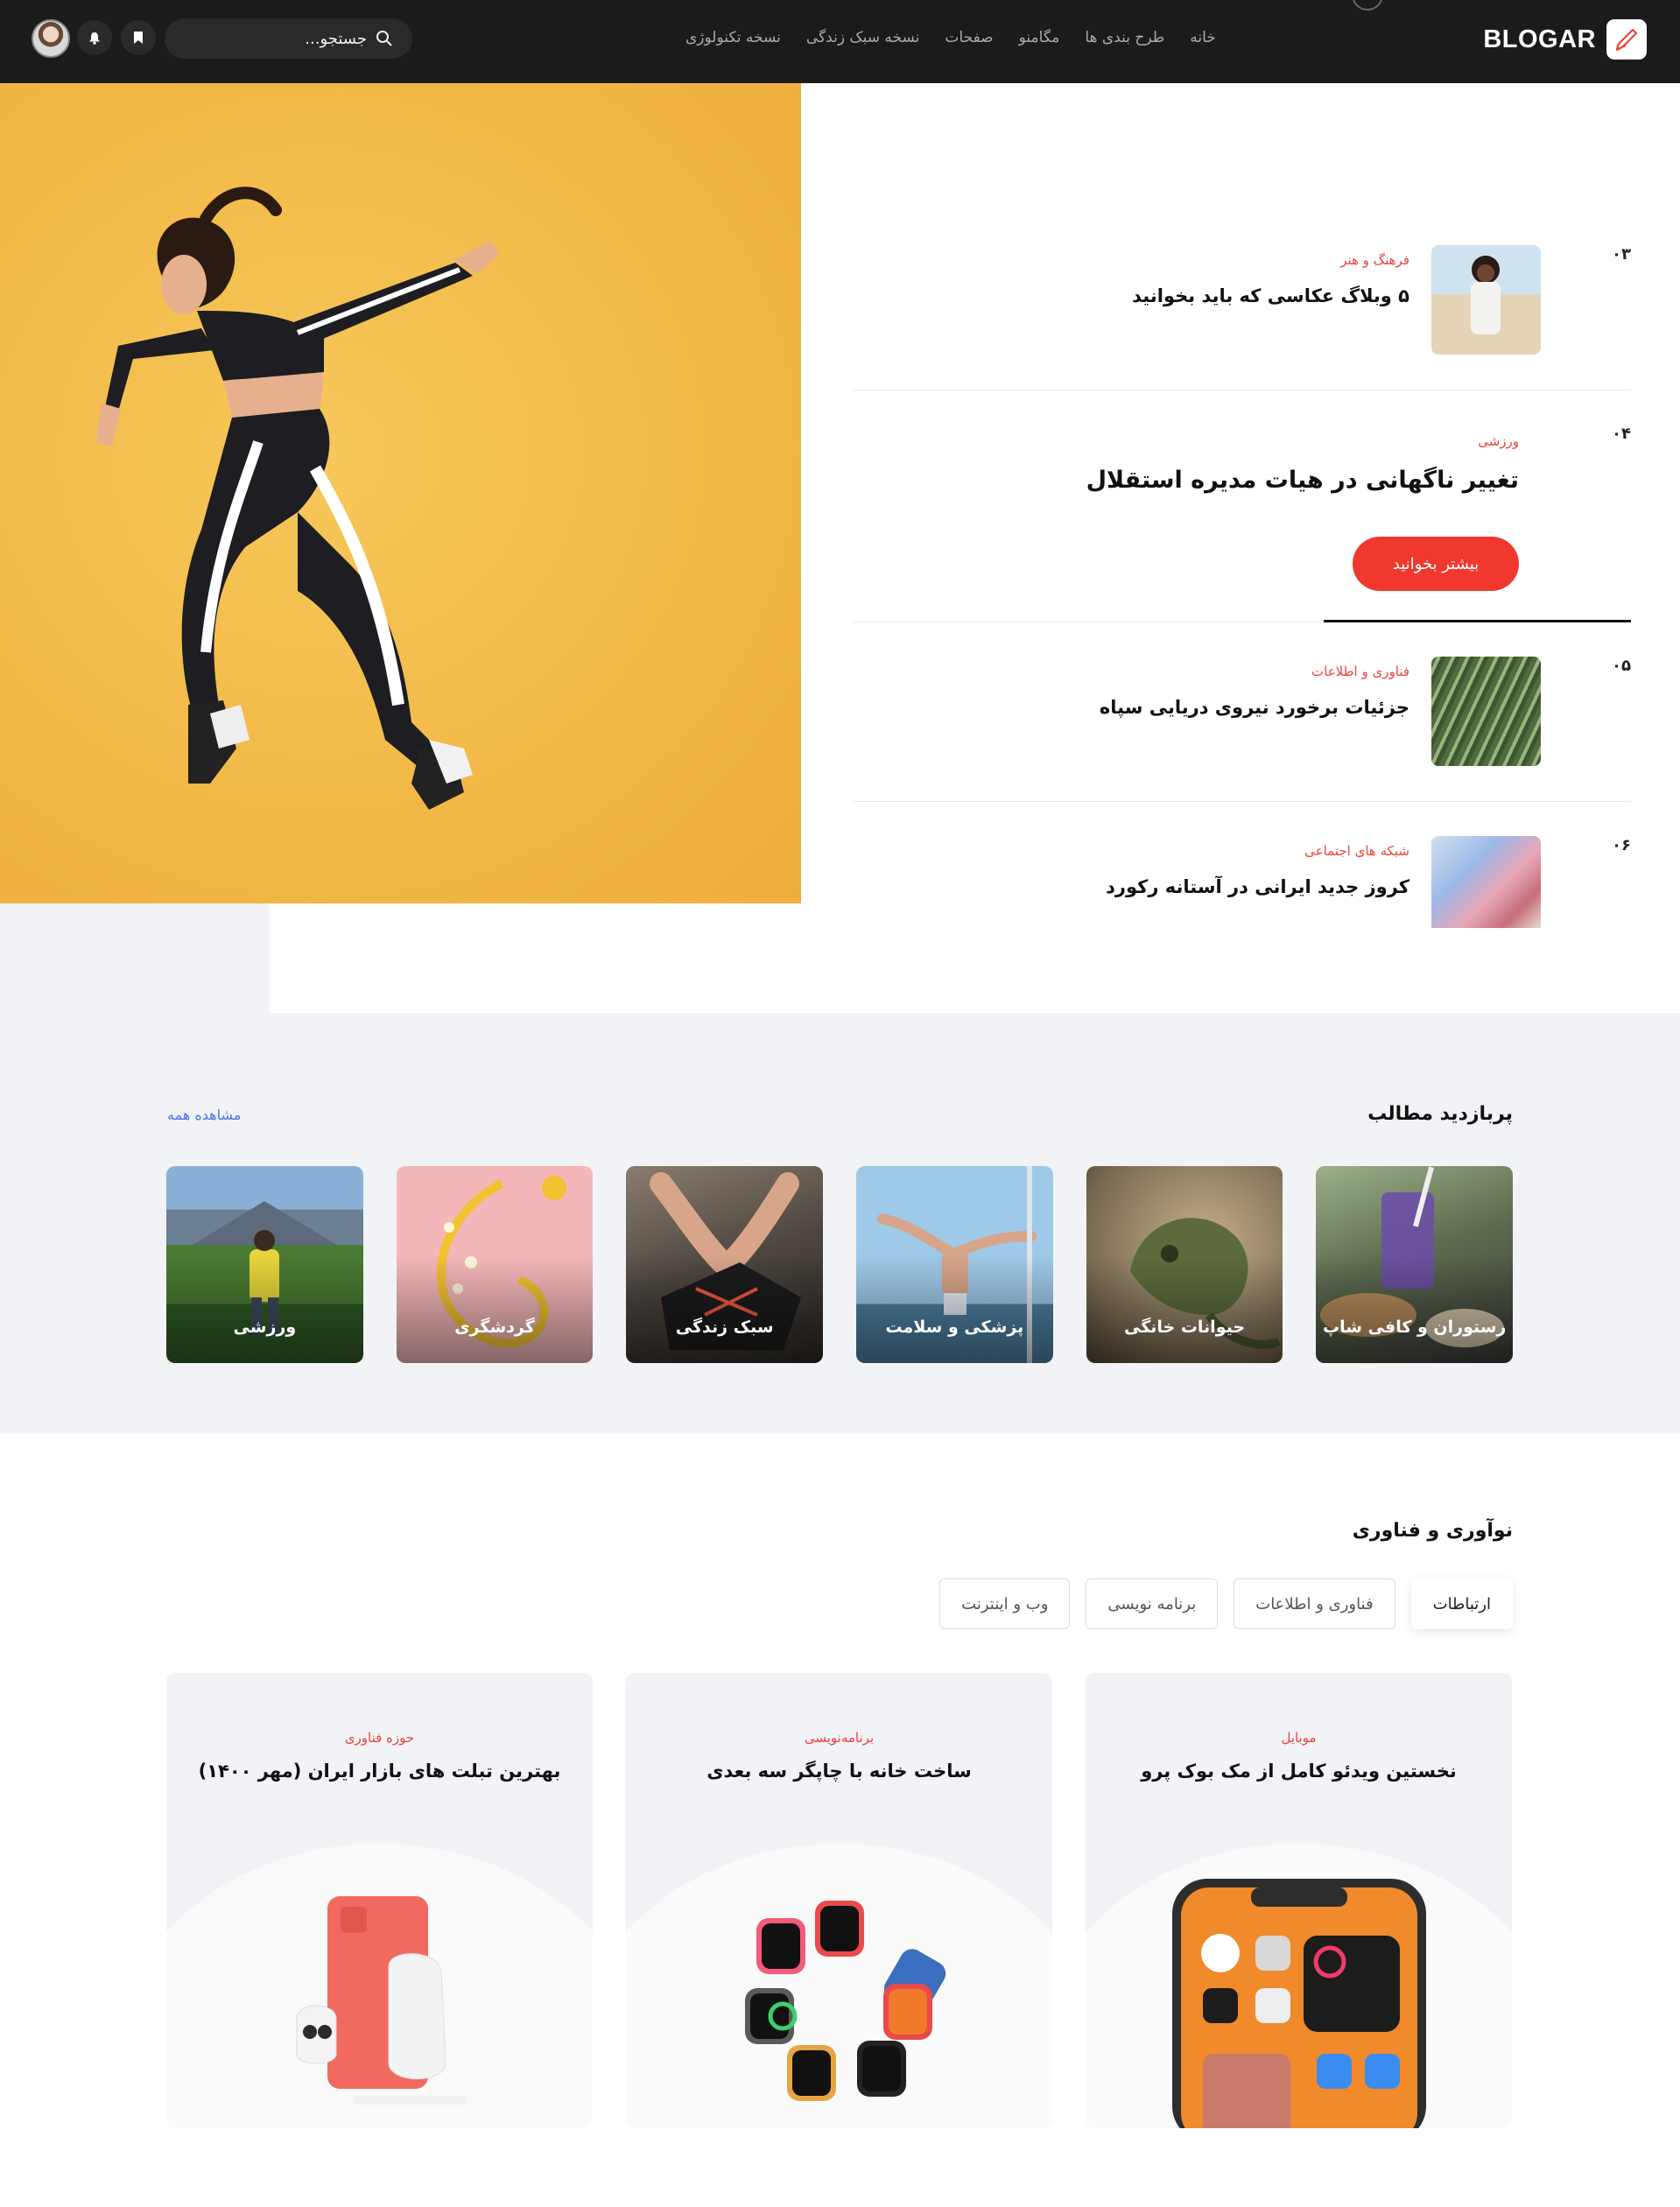  What do you see at coordinates (1440, 1114) in the screenshot?
I see `section-title: پربازدید مطالب` at bounding box center [1440, 1114].